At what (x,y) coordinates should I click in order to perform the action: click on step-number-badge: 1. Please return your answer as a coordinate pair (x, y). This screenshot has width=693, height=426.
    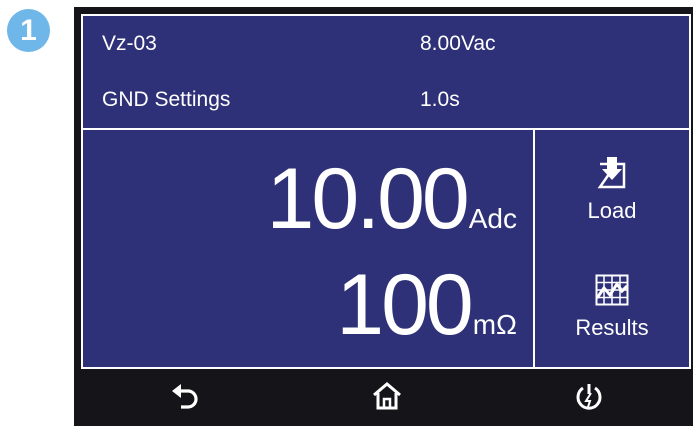
    Looking at the image, I should click on (28, 30).